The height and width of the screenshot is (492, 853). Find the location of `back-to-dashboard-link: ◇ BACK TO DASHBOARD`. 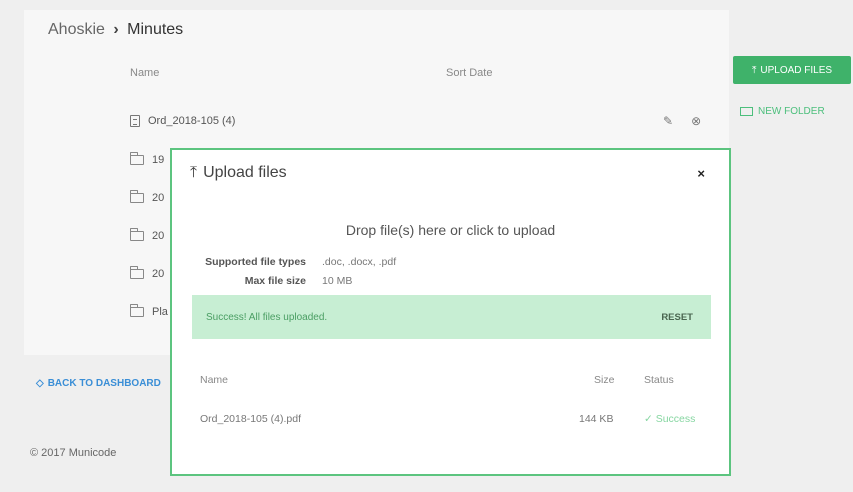

back-to-dashboard-link: ◇ BACK TO DASHBOARD is located at coordinates (98, 383).